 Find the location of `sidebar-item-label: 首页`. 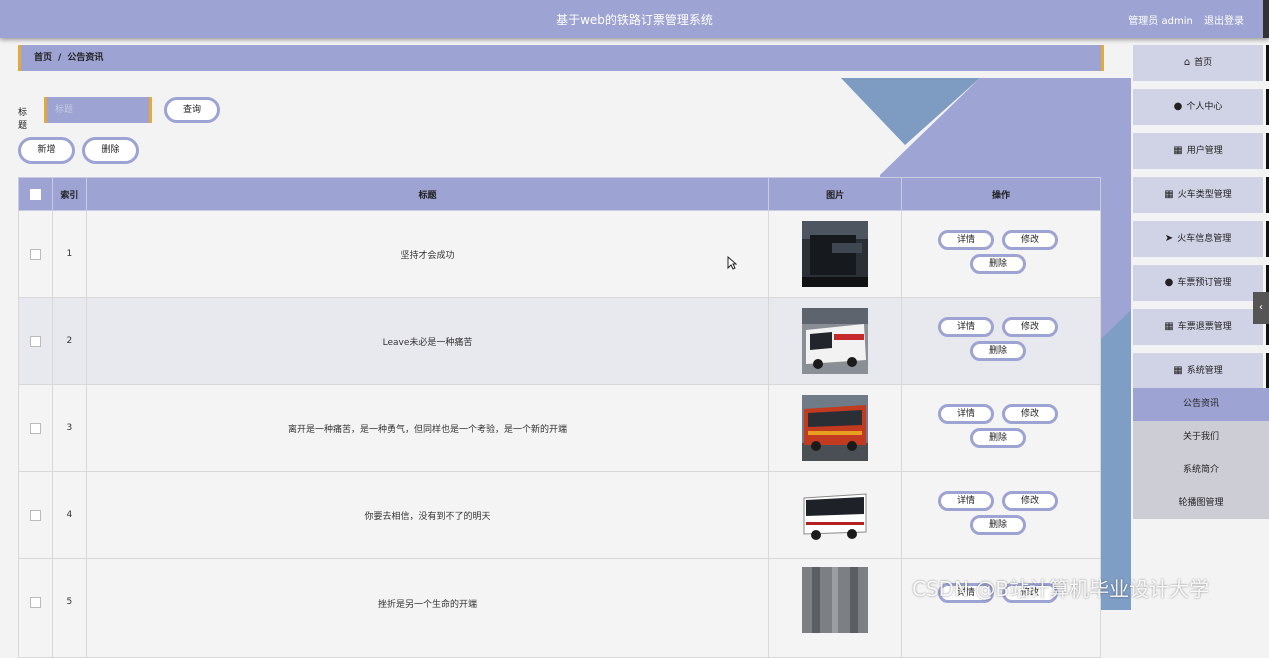

sidebar-item-label: 首页 is located at coordinates (1203, 63).